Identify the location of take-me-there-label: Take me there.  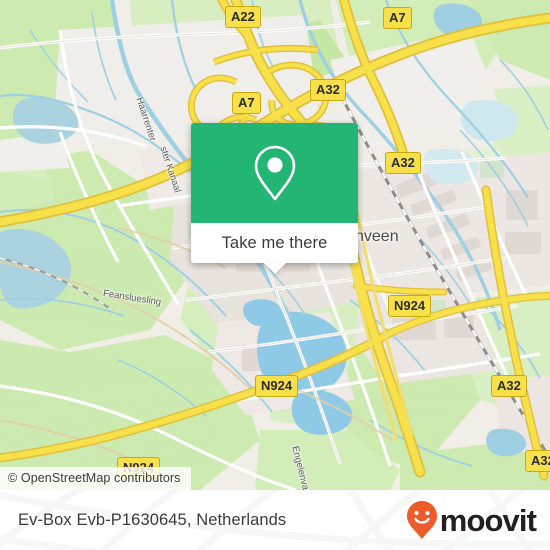
(274, 242).